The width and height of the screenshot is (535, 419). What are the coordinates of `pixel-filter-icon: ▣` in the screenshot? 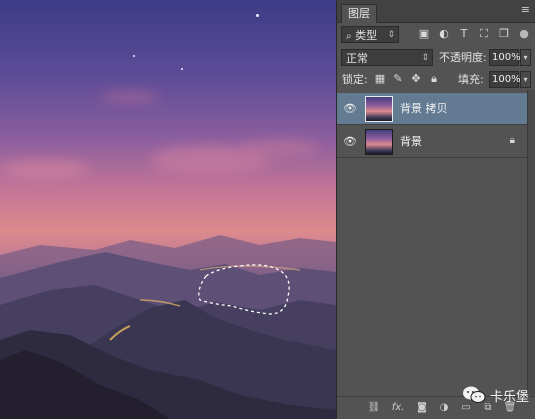 It's located at (424, 34).